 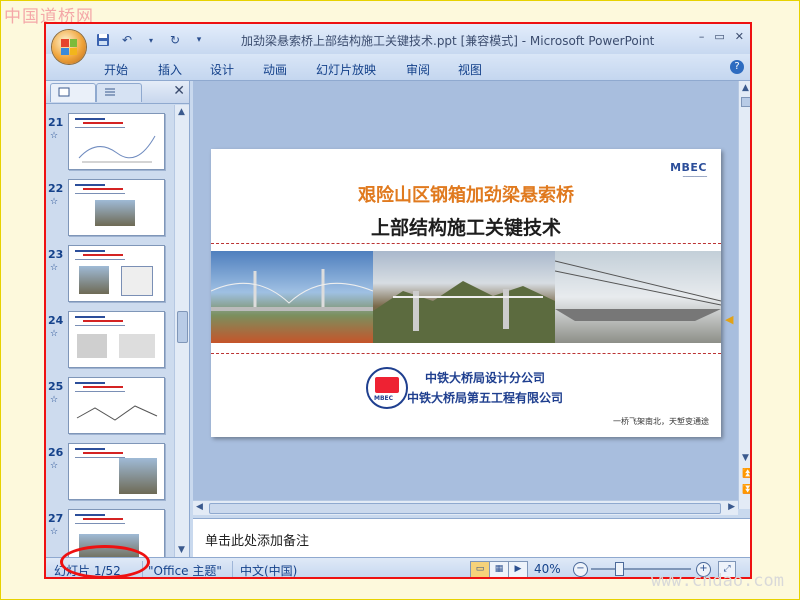 I want to click on quick-access-toolbar: ↶ ▾ ↻ ▾, so click(x=151, y=40).